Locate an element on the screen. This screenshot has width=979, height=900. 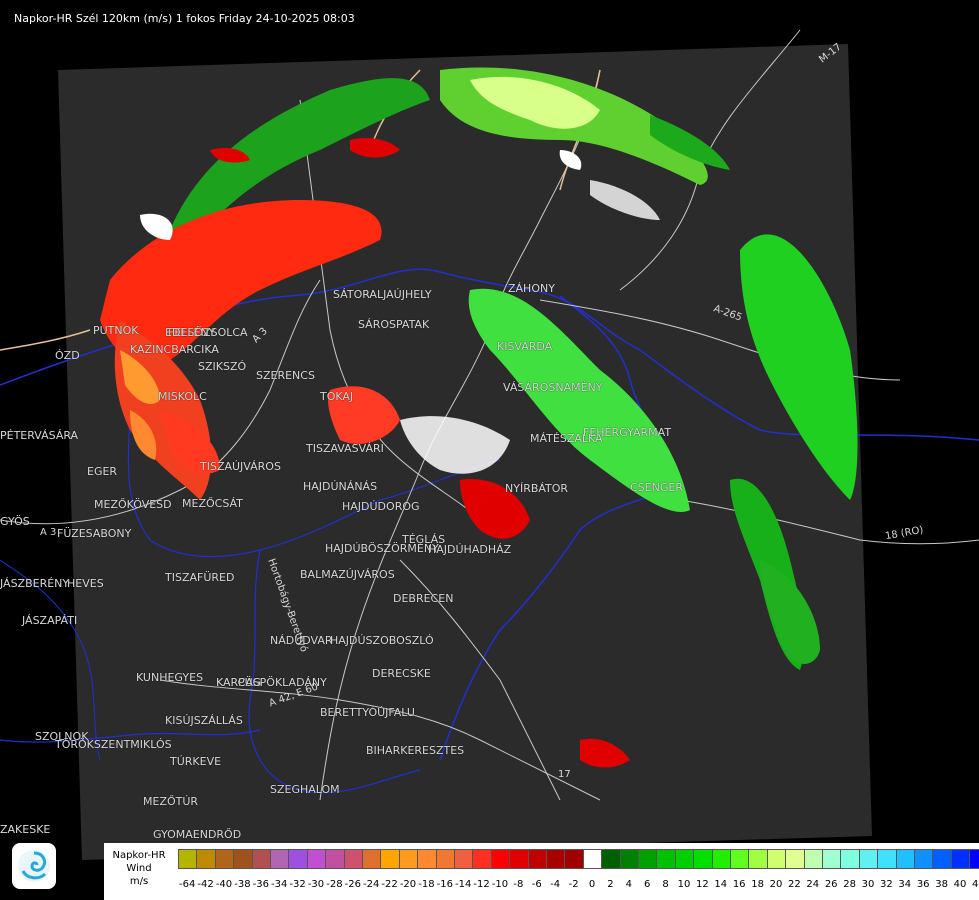
place-label: HAJDÚNÁNÁS is located at coordinates (340, 486).